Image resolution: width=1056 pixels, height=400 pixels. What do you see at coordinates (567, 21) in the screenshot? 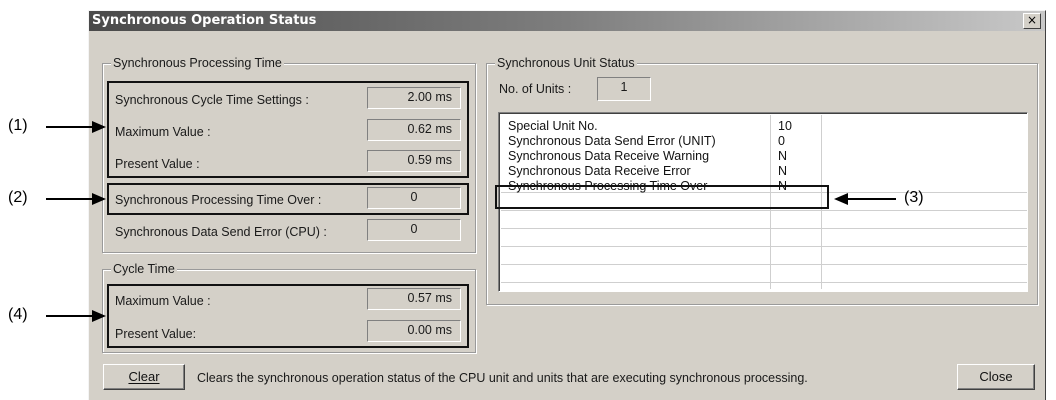
I see `title-bar: Synchronous Operation Status ×` at bounding box center [567, 21].